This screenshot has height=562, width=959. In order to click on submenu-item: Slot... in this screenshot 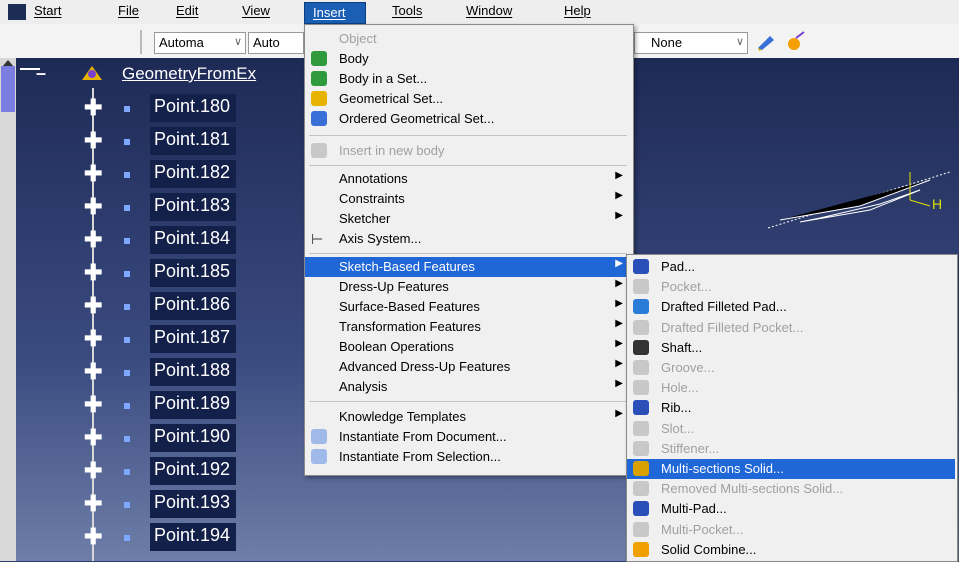, I will do `click(791, 429)`.